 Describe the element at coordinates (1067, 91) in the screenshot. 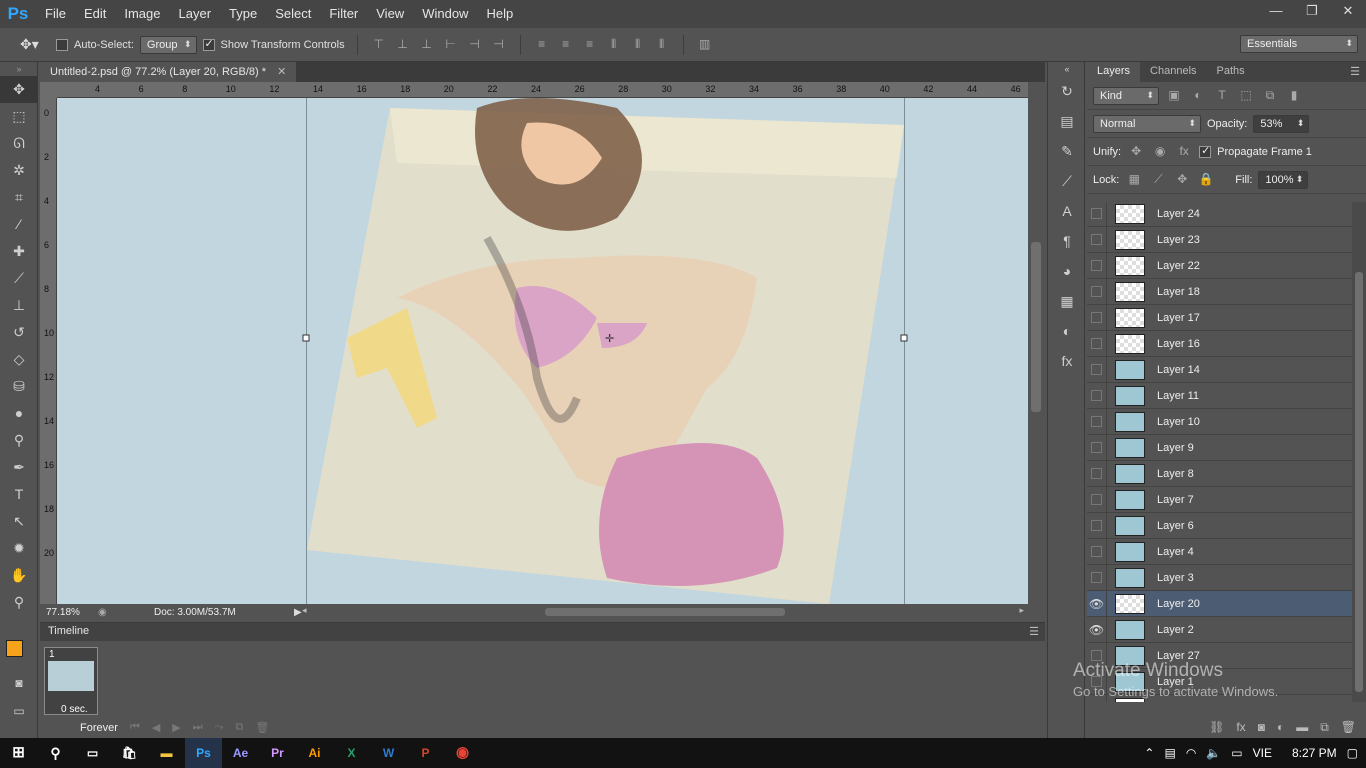

I see `history-icon: ↻` at that location.